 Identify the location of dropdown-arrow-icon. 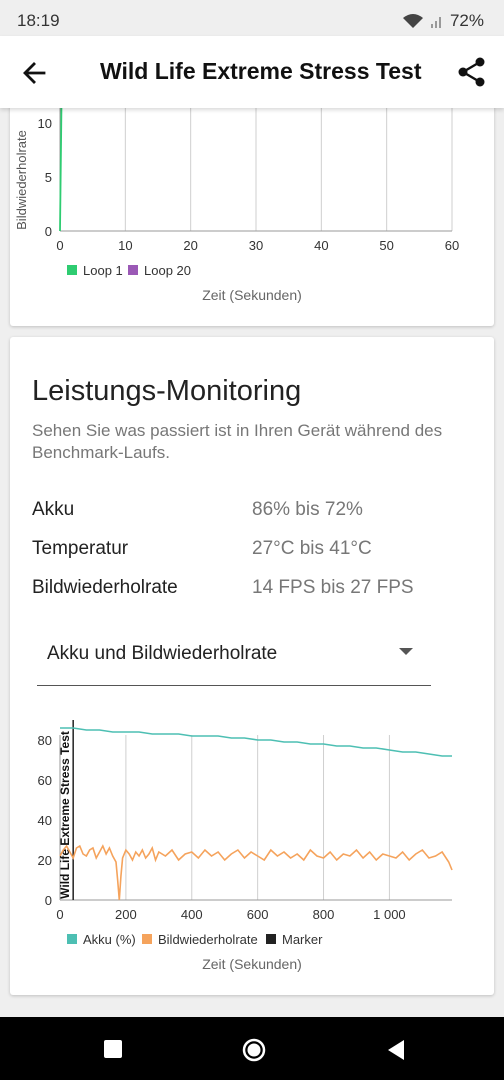
(406, 651).